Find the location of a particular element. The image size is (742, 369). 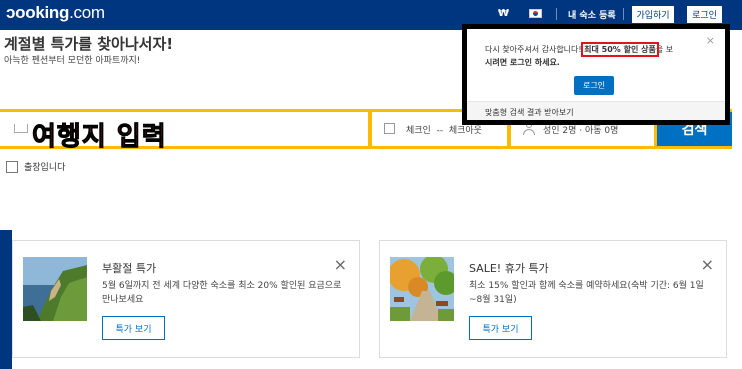

business-trip-checkbox: 출장입니다 is located at coordinates (35, 166).